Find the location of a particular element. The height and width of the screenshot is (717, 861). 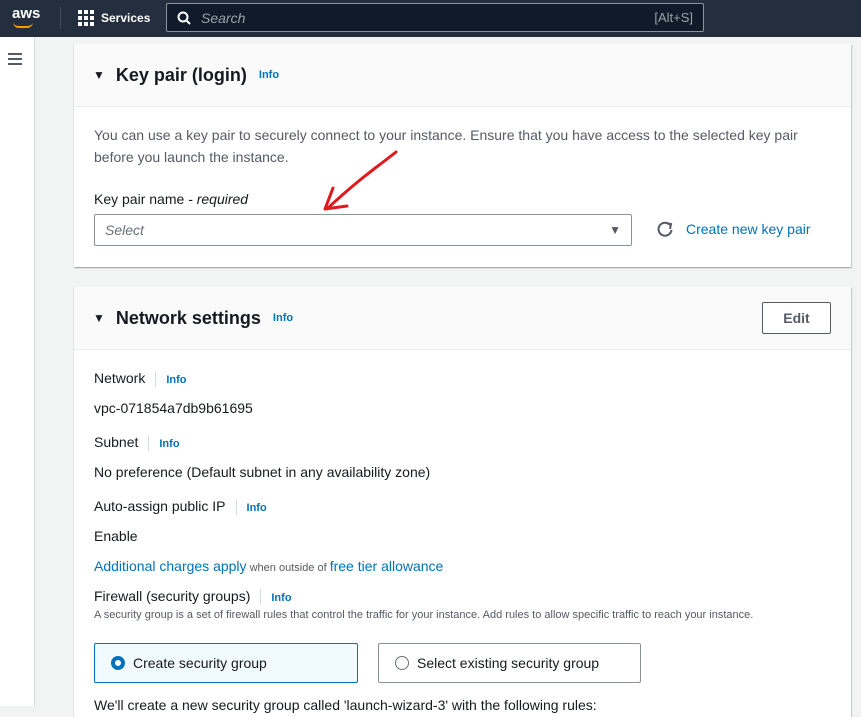

radio-selected-icon is located at coordinates (118, 663).